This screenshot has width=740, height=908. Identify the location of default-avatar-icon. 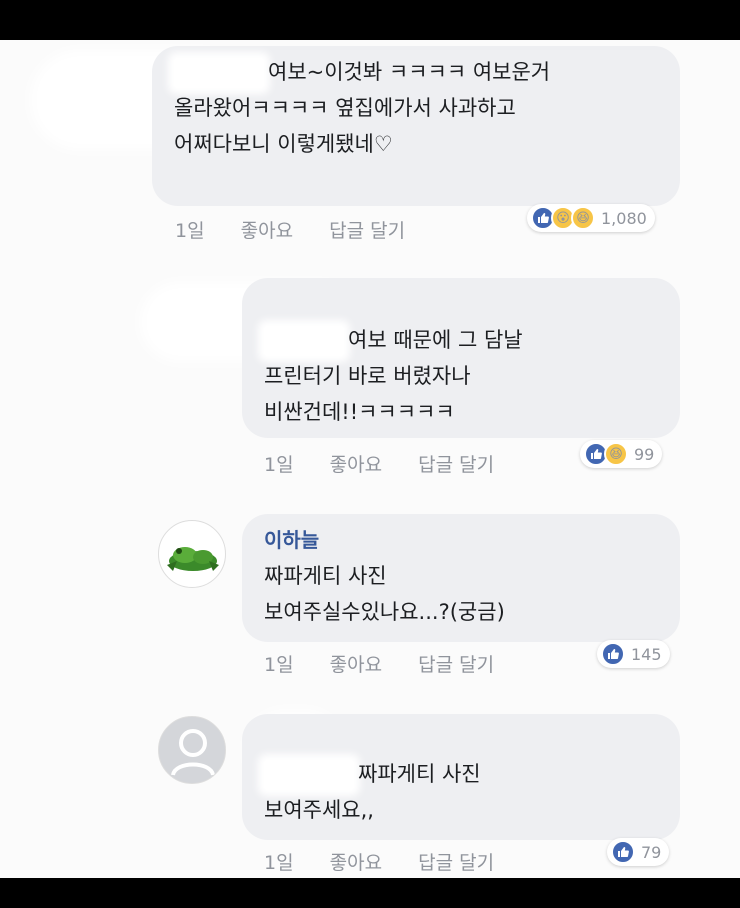
(193, 752).